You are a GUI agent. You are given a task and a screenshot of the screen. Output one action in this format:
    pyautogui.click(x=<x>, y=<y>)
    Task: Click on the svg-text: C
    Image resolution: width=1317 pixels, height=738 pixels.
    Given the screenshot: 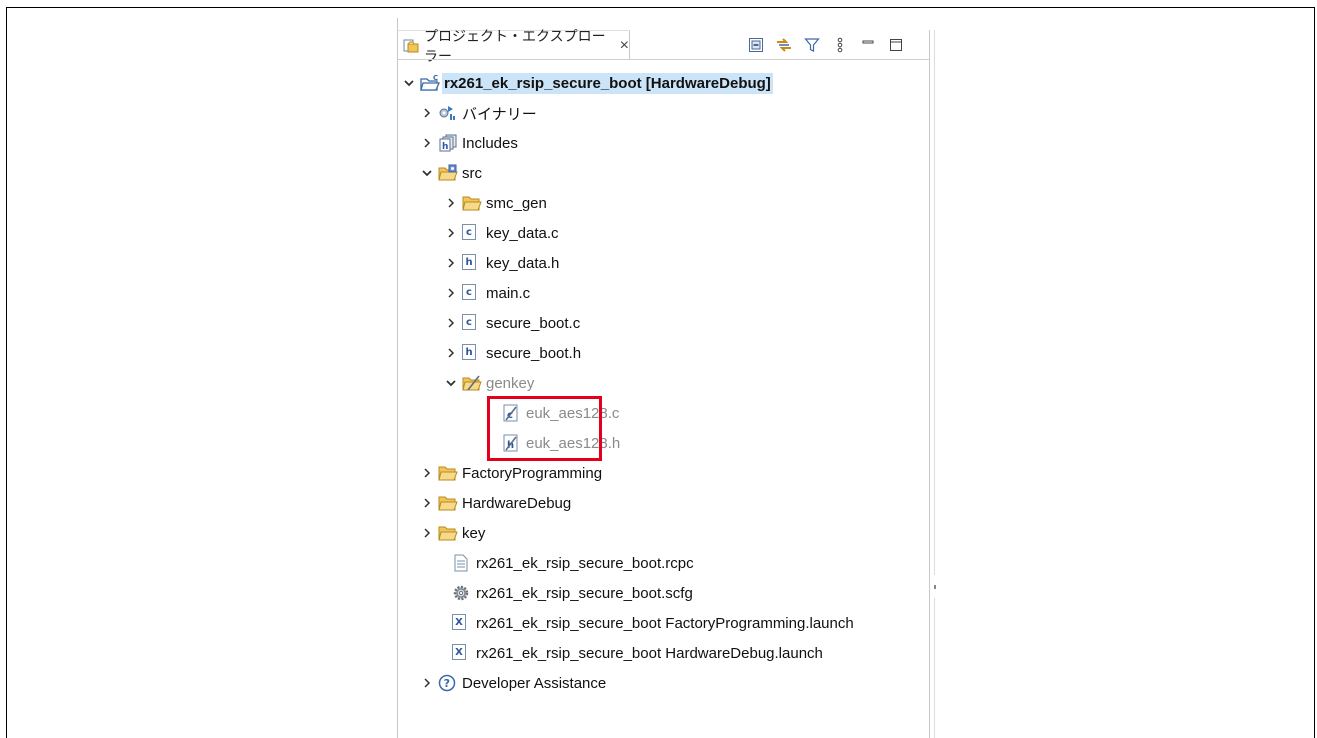 What is the action you would take?
    pyautogui.click(x=435, y=78)
    